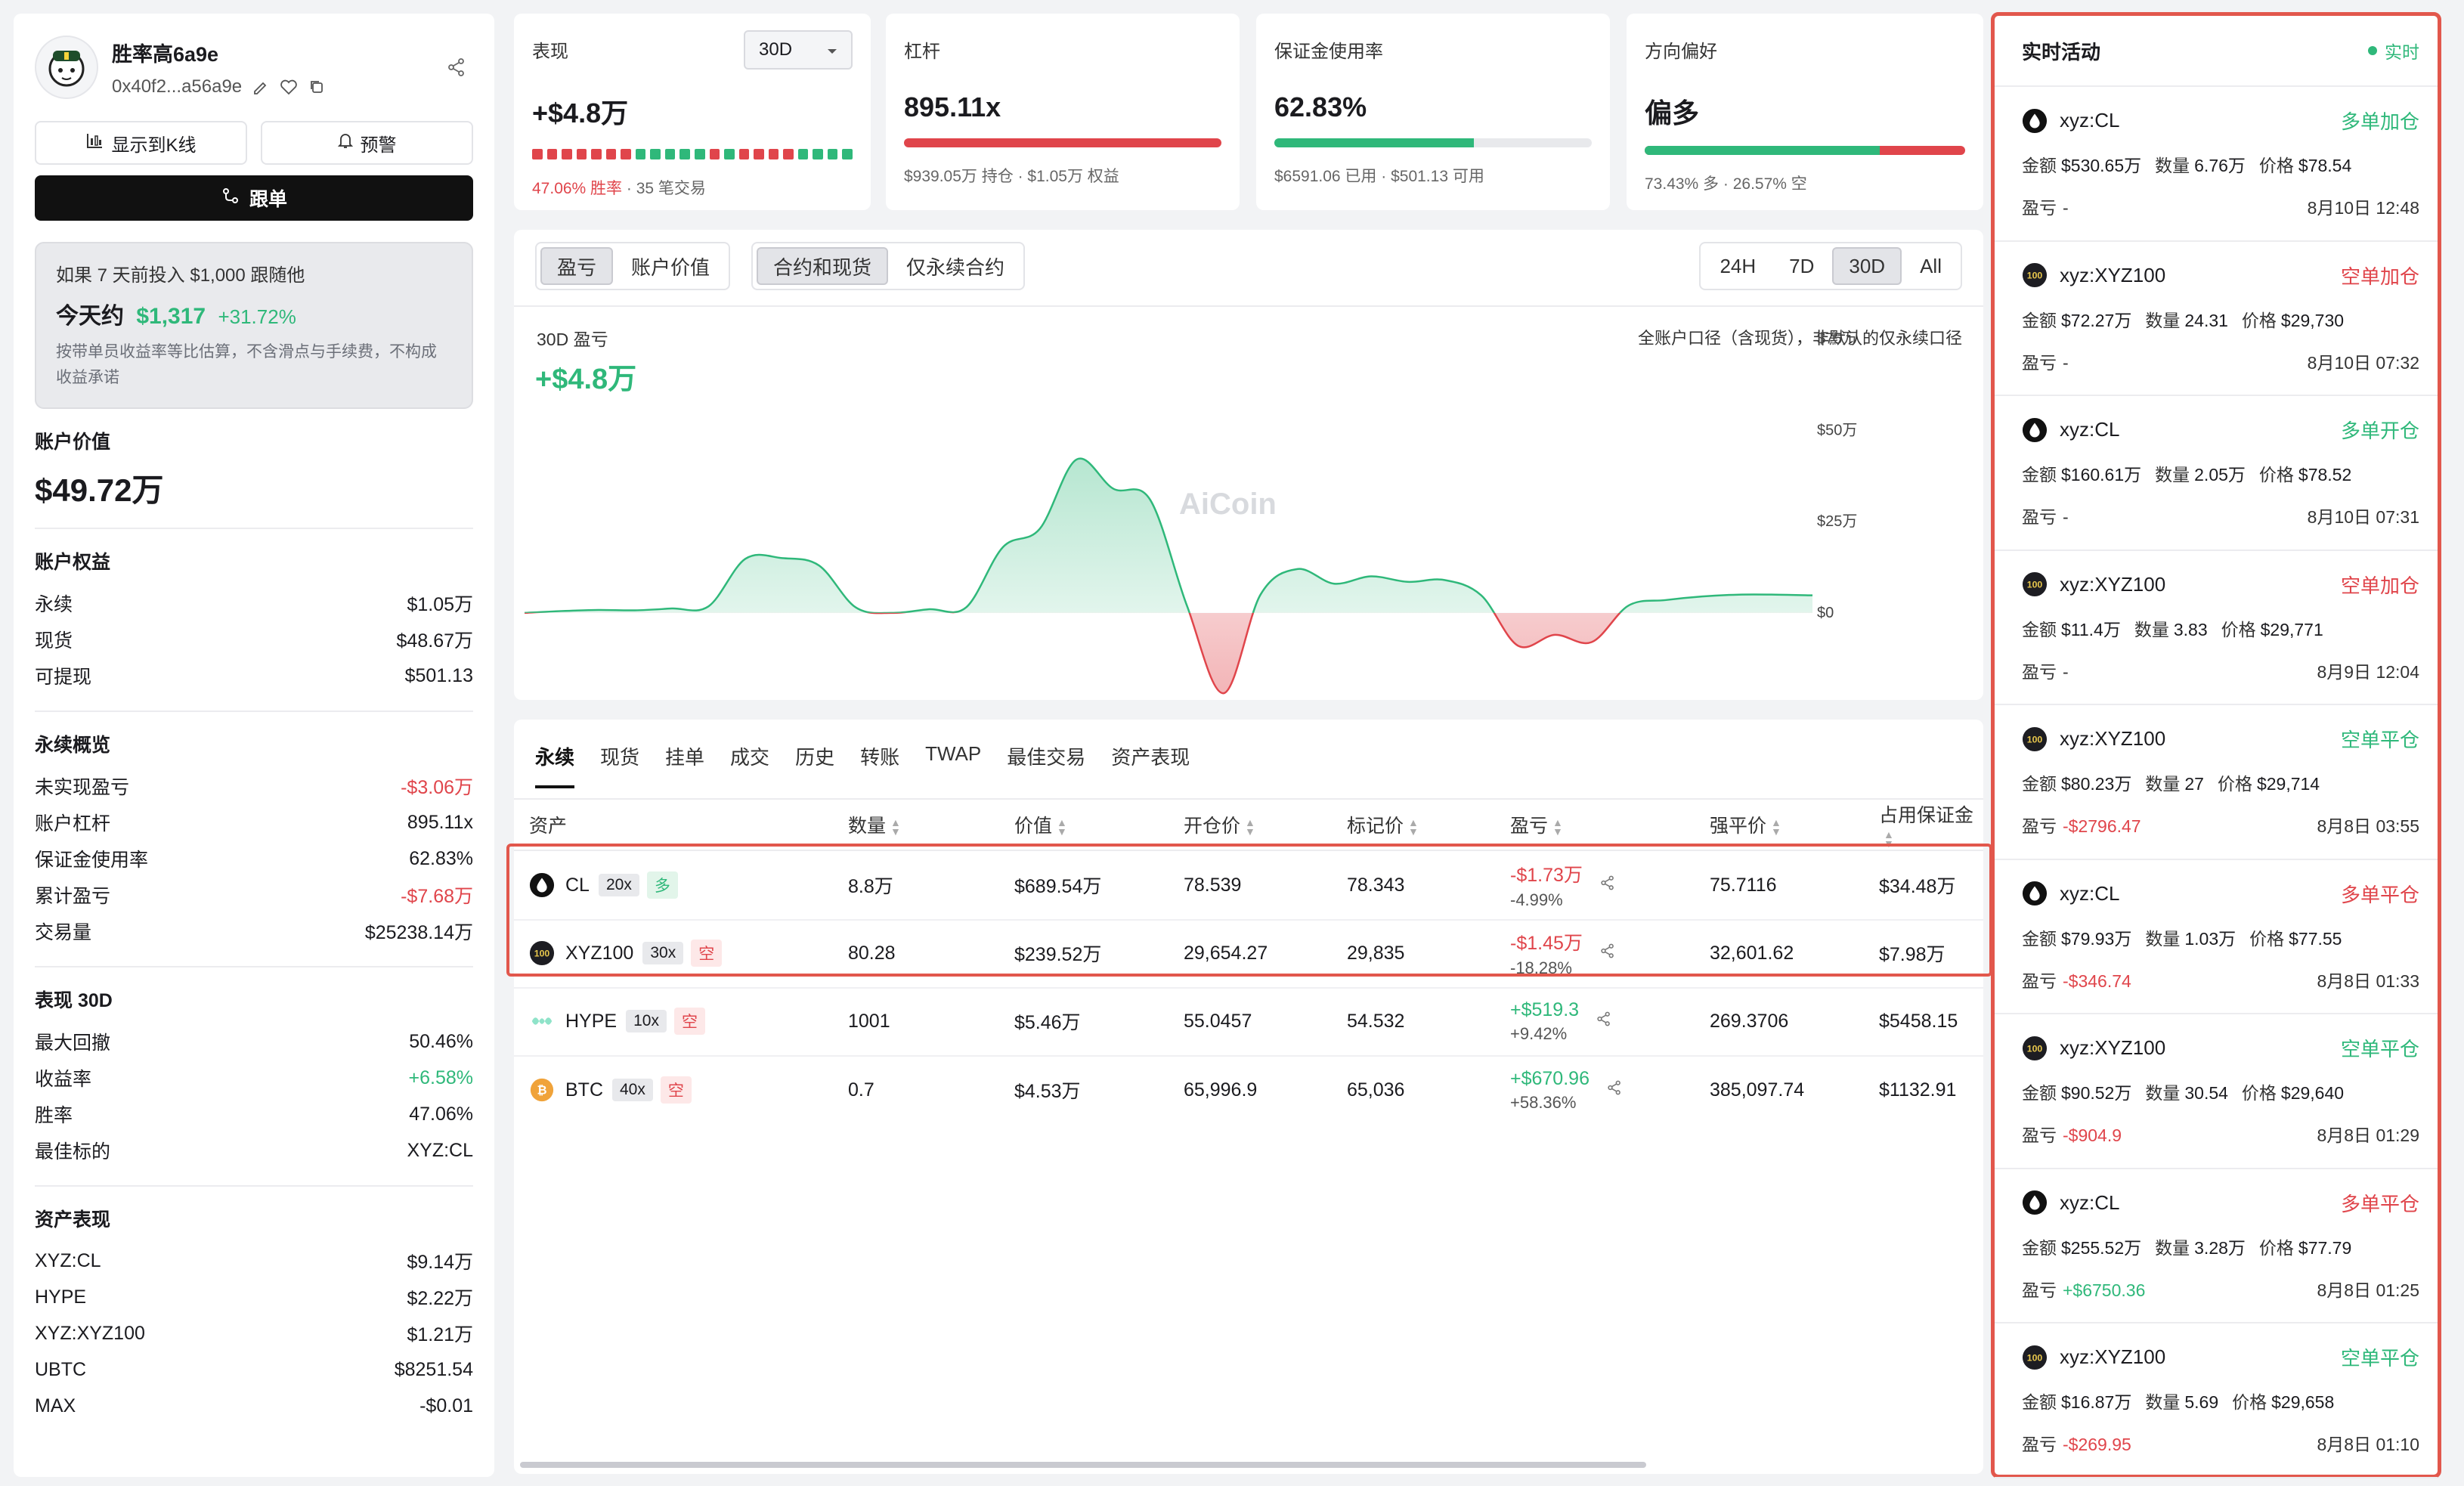  I want to click on margin-cell: $7.98万, so click(1912, 954).